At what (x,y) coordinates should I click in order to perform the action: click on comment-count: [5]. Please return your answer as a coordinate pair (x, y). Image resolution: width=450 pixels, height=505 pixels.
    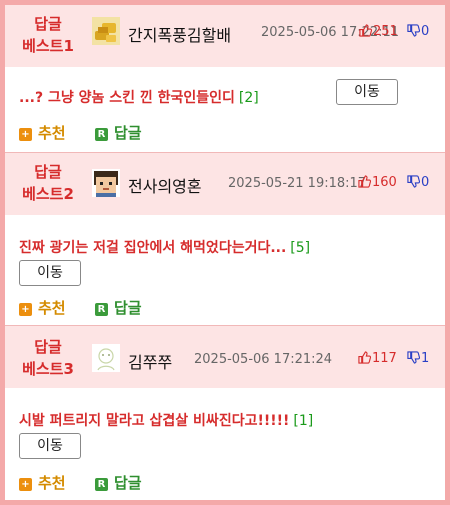
    Looking at the image, I should click on (300, 248).